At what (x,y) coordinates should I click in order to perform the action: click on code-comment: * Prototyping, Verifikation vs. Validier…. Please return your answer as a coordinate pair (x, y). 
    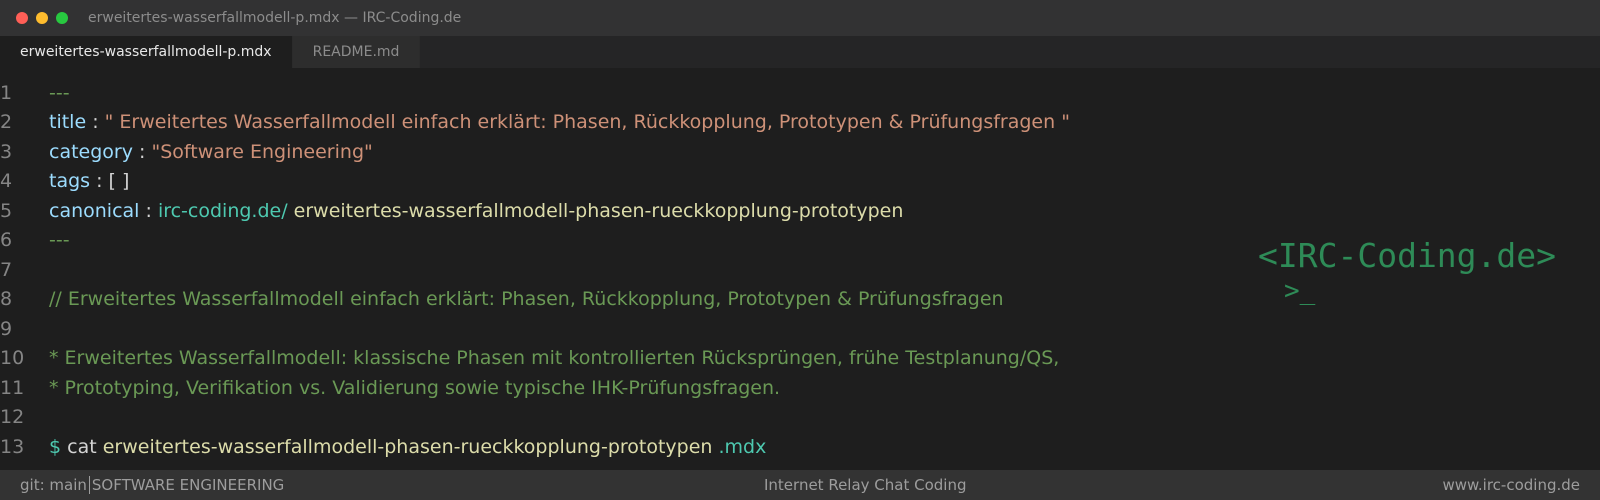
    Looking at the image, I should click on (415, 388).